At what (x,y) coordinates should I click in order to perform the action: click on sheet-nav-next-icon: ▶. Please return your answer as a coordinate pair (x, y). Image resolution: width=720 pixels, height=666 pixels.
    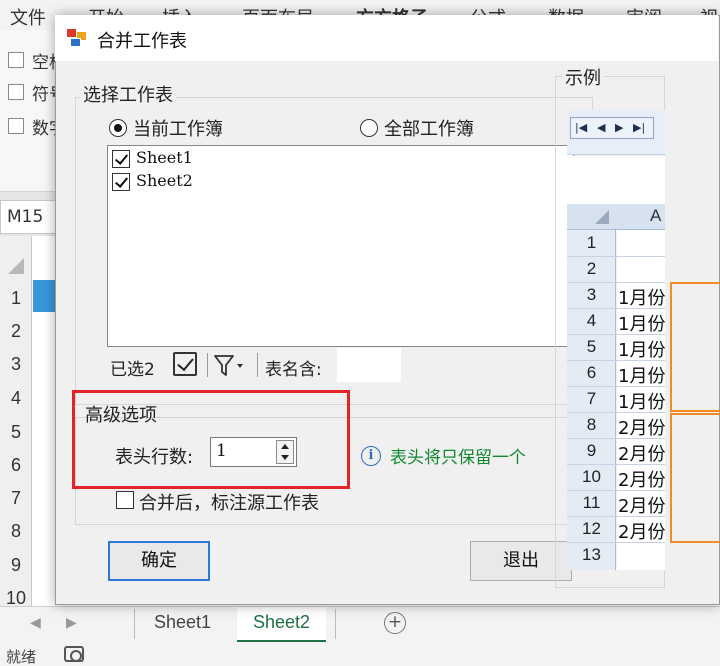
    Looking at the image, I should click on (71, 623).